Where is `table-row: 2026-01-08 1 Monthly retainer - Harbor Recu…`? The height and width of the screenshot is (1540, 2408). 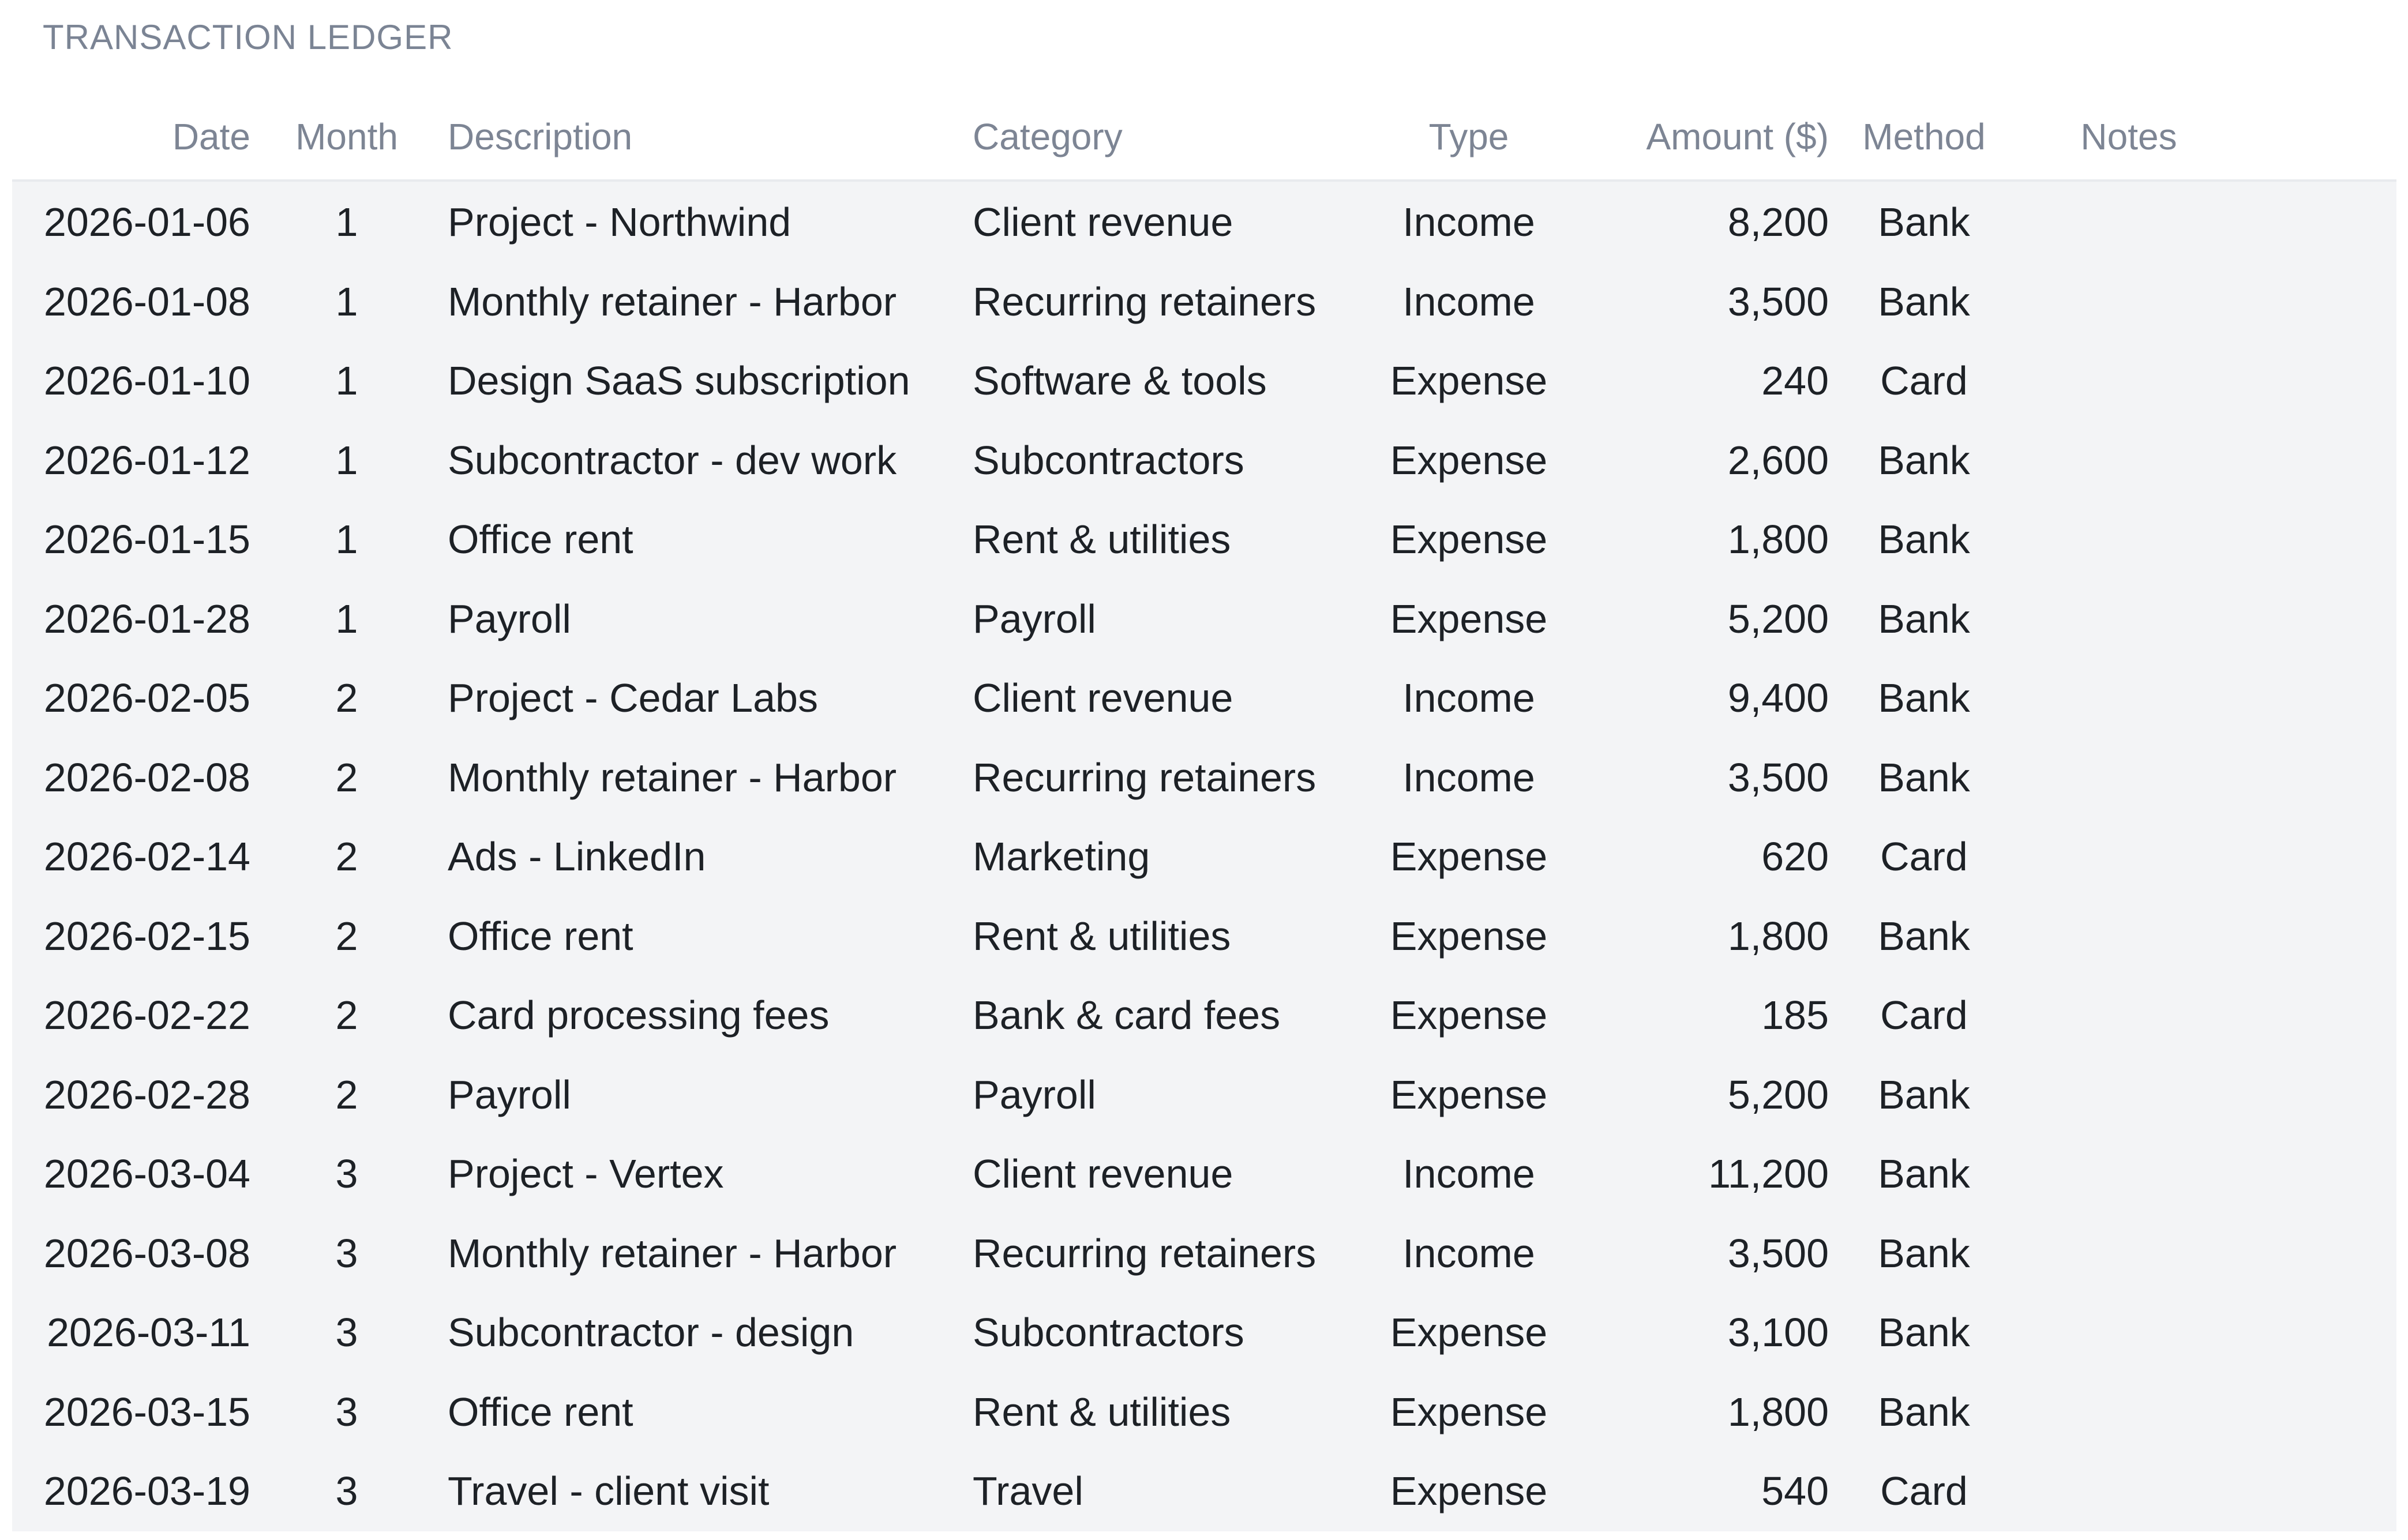
table-row: 2026-01-08 1 Monthly retainer - Harbor Recu… is located at coordinates (1204, 300).